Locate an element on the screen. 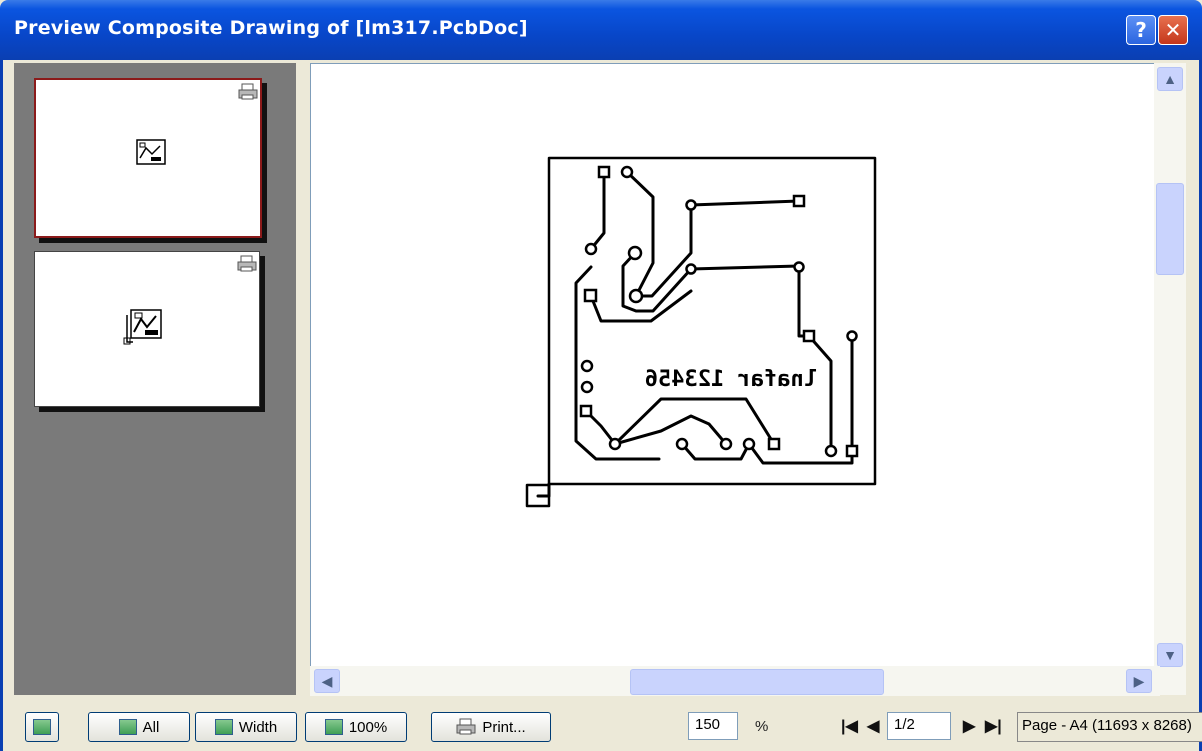 The image size is (1202, 751). silkscreen-text: lnafar 123456 is located at coordinates (731, 379).